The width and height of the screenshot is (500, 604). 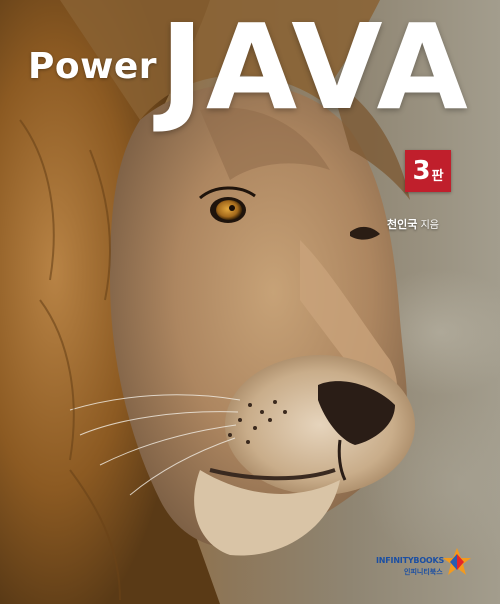 I want to click on author-credit: 천인국 지음, so click(x=413, y=224).